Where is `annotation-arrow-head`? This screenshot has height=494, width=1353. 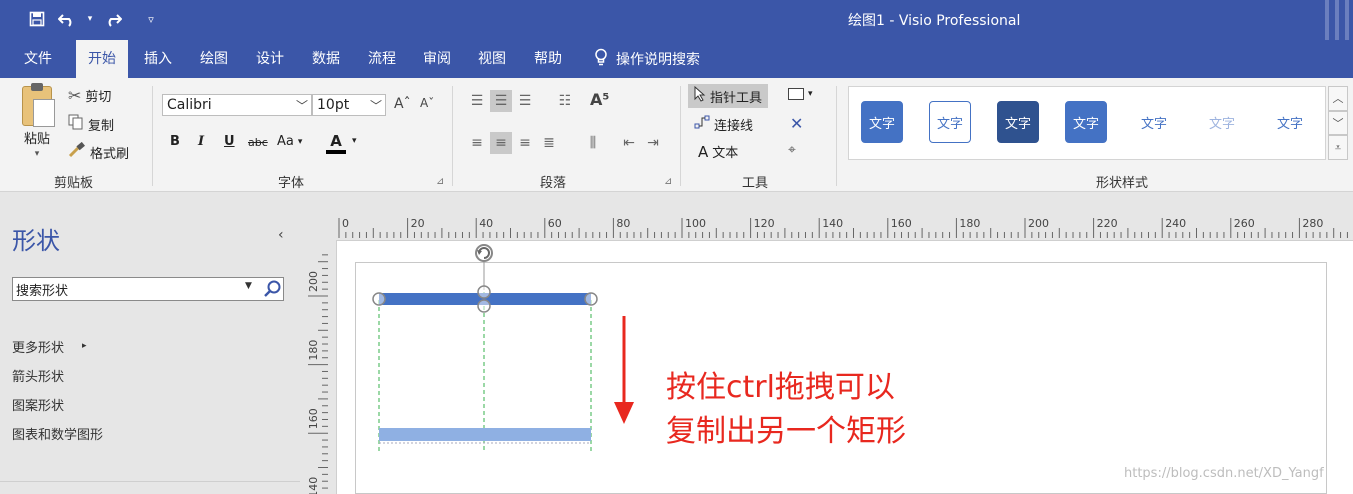
annotation-arrow-head is located at coordinates (624, 413).